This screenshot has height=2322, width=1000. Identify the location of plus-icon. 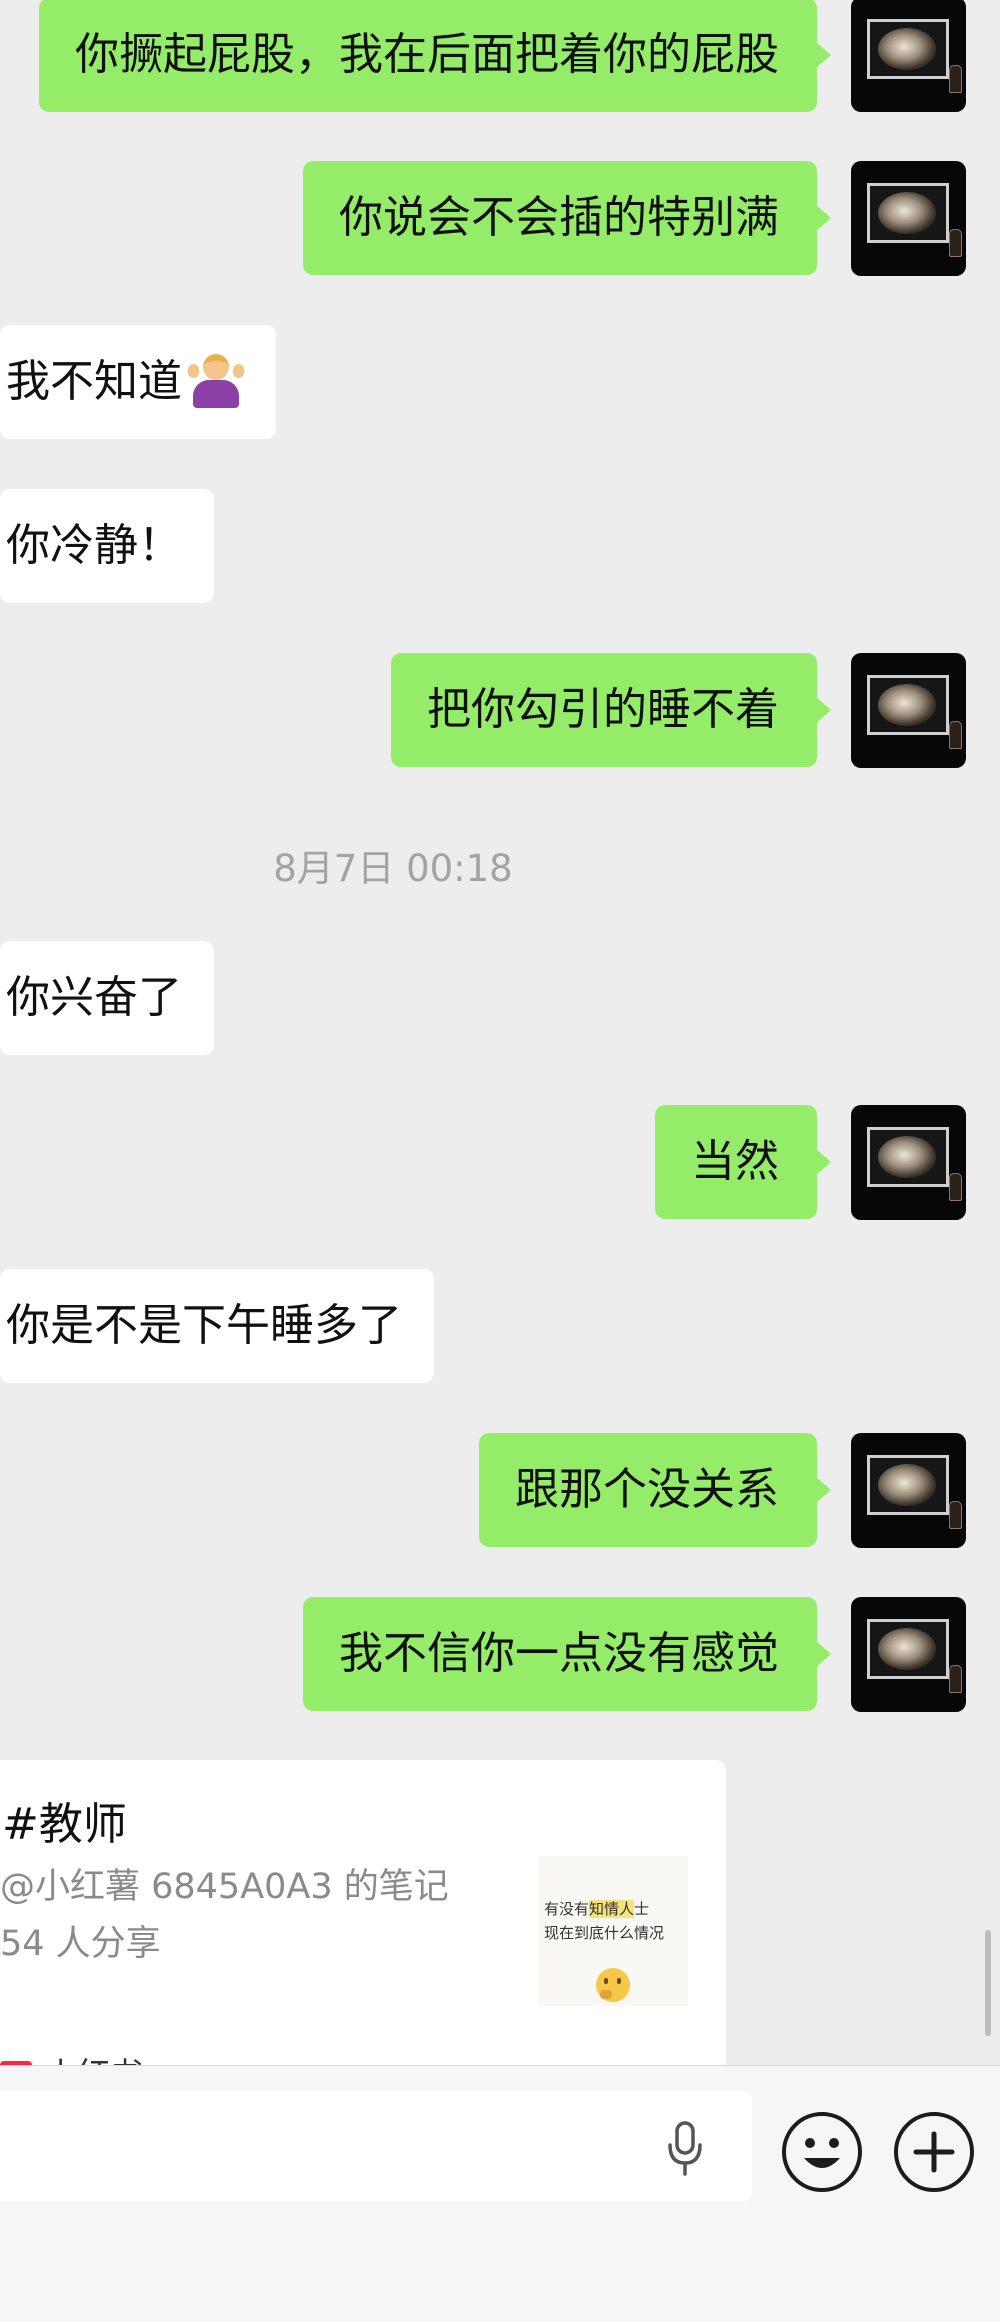
(934, 2152).